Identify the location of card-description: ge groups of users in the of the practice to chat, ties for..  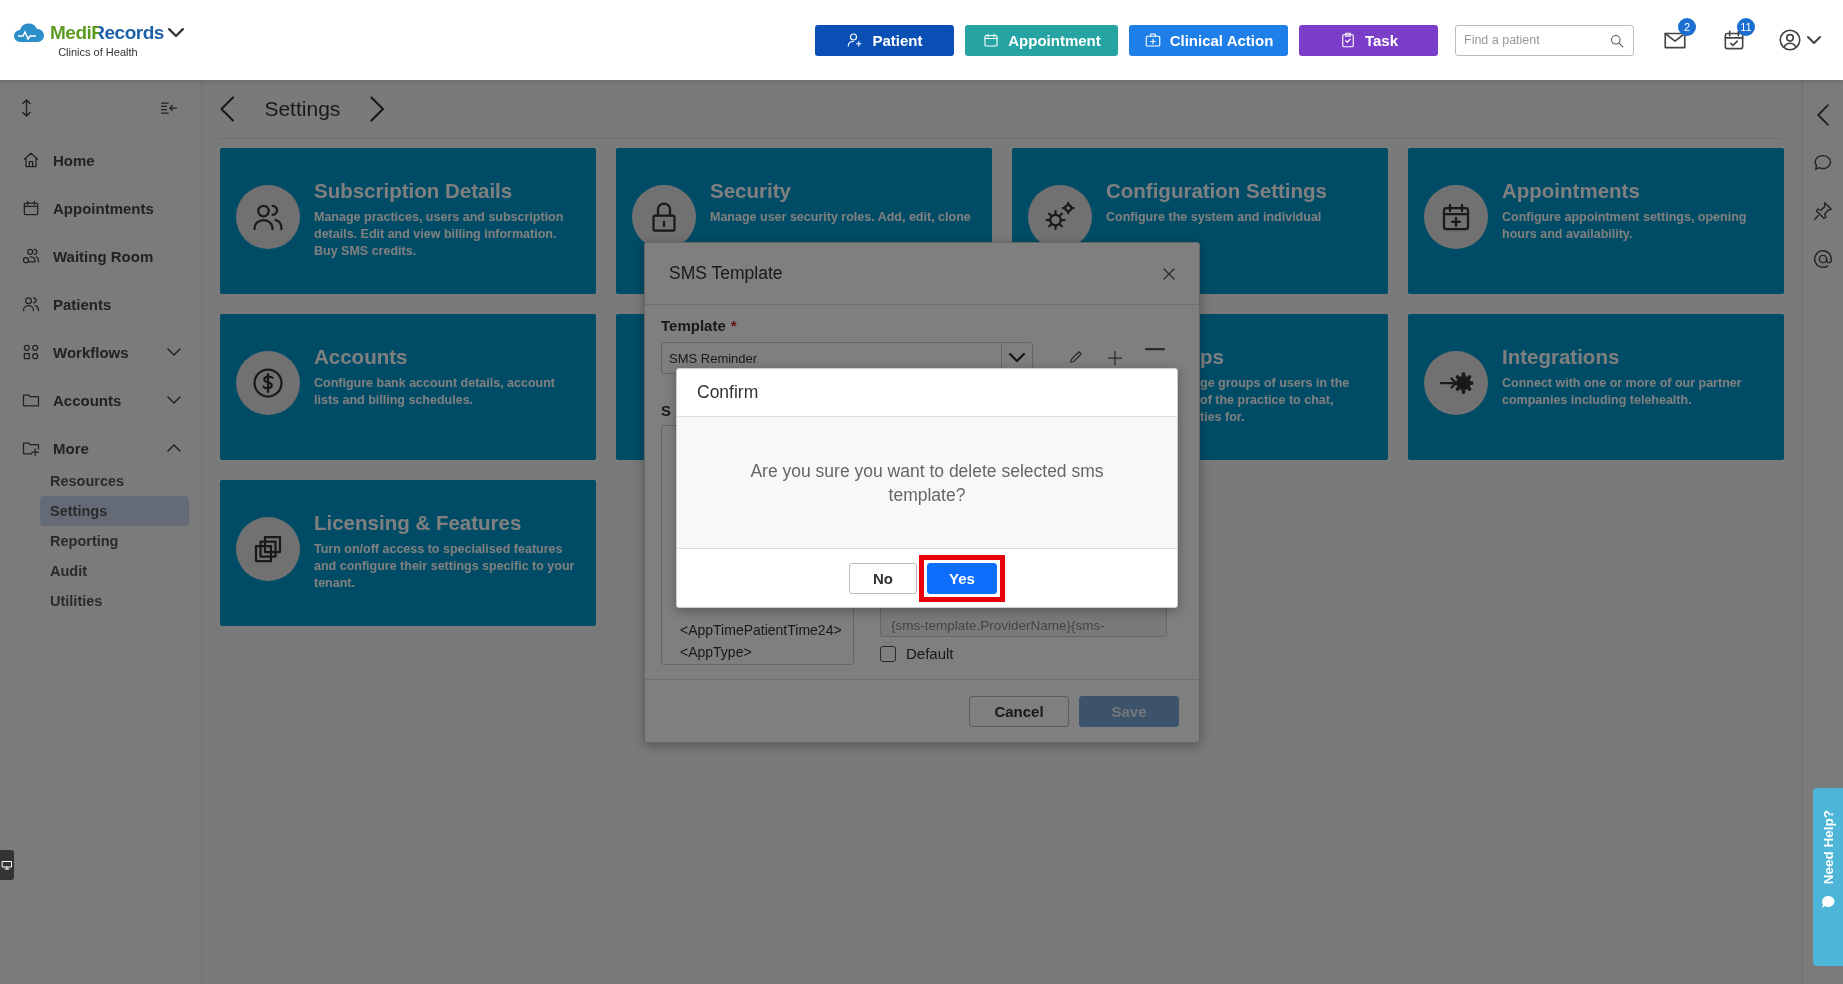
(1275, 400).